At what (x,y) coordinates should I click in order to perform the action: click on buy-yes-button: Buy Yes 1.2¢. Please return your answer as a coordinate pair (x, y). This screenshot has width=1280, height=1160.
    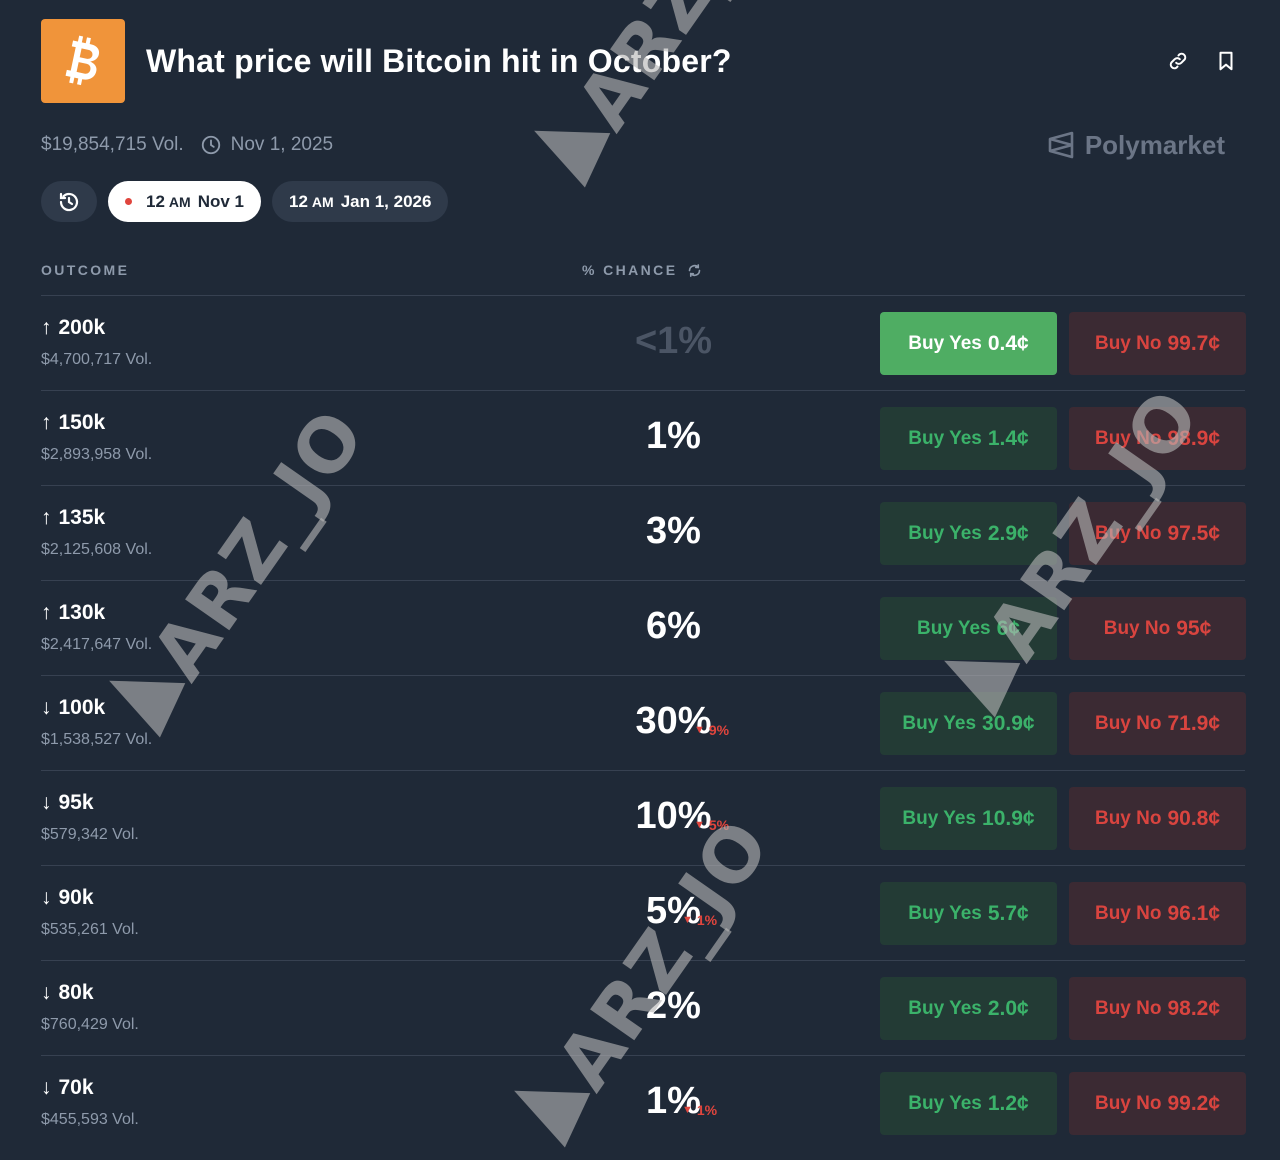
    Looking at the image, I should click on (968, 1103).